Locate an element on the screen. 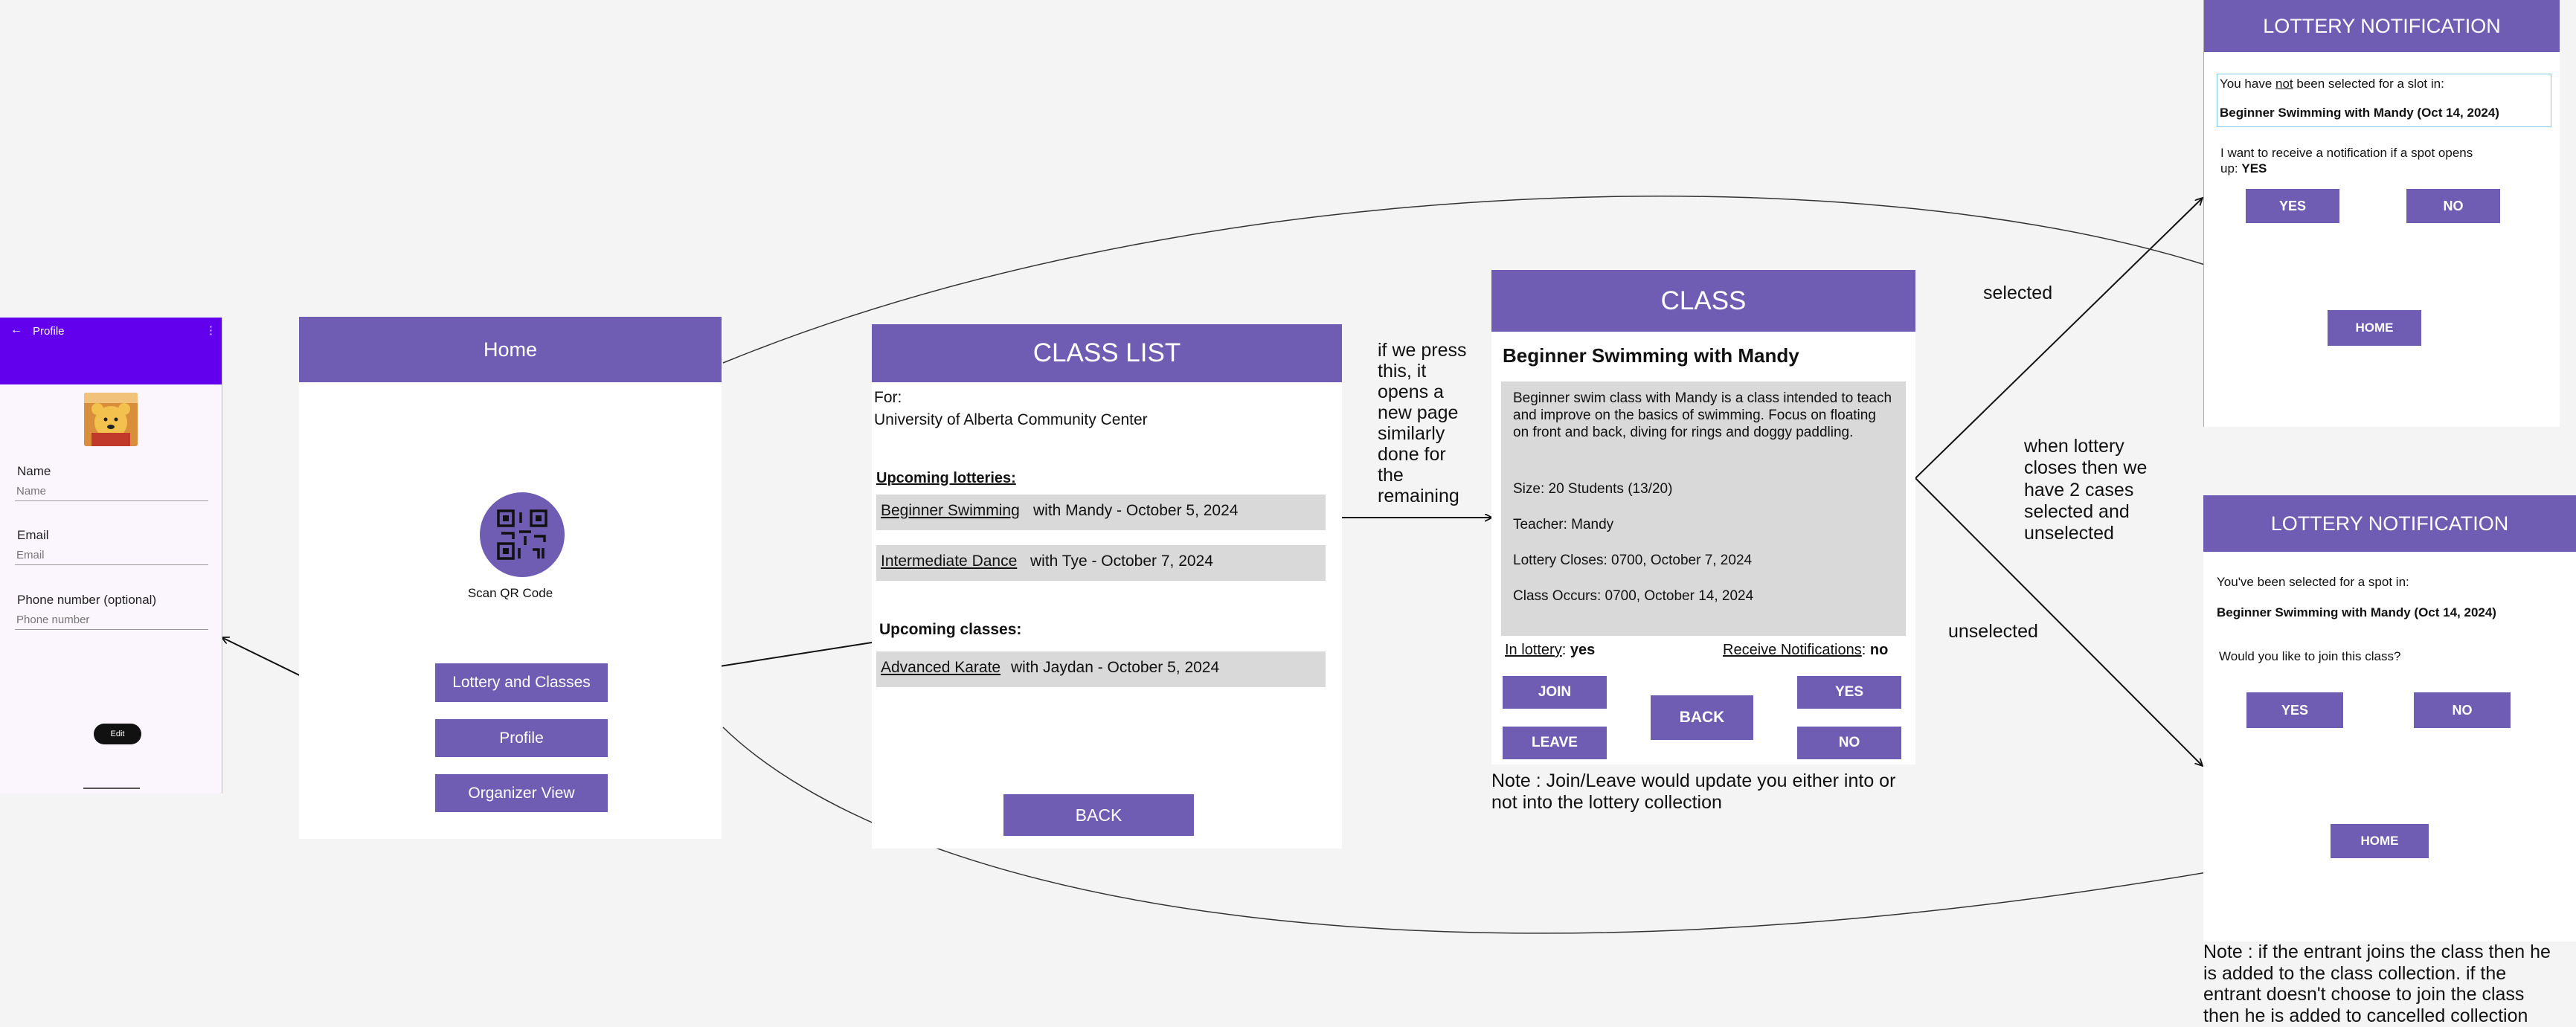  selected-label: selected is located at coordinates (2018, 293).